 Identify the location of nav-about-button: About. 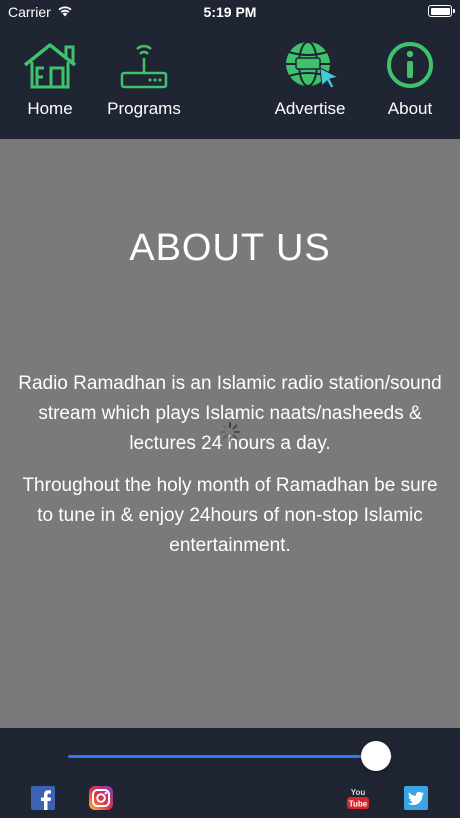
(410, 79).